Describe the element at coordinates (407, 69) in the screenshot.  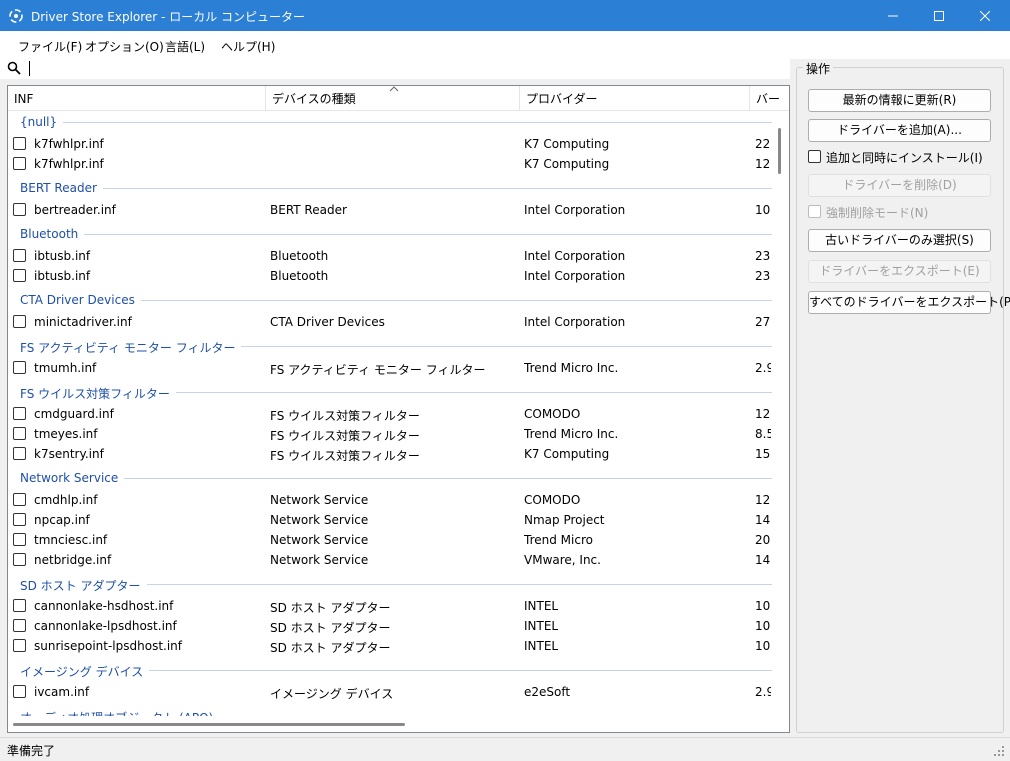
I see `search-input` at that location.